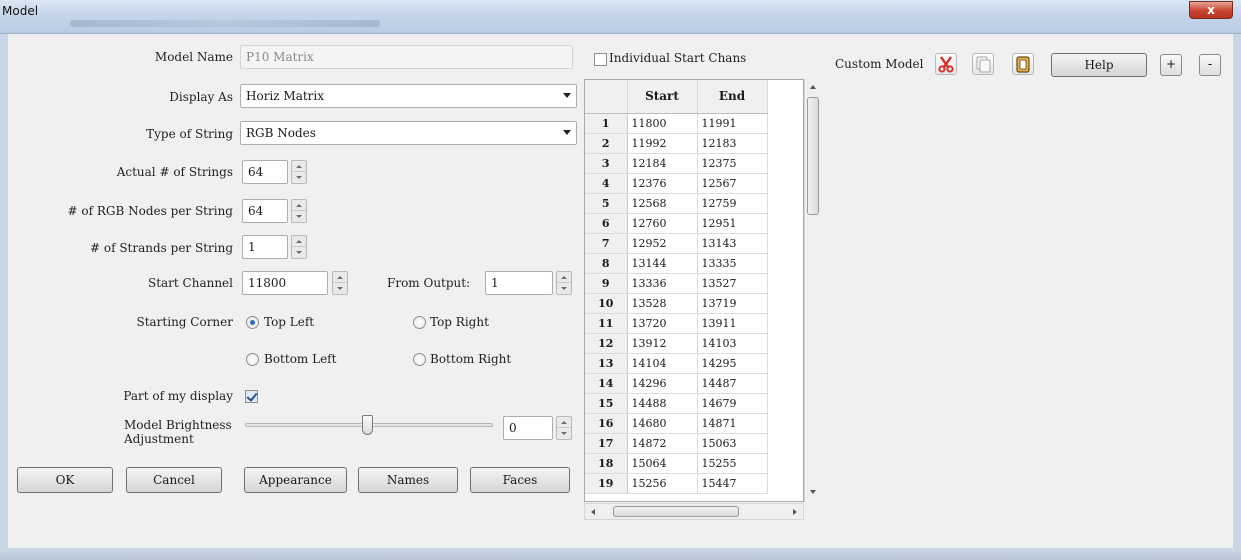 The height and width of the screenshot is (560, 1241). What do you see at coordinates (265, 247) in the screenshot?
I see `strands-field: 1` at bounding box center [265, 247].